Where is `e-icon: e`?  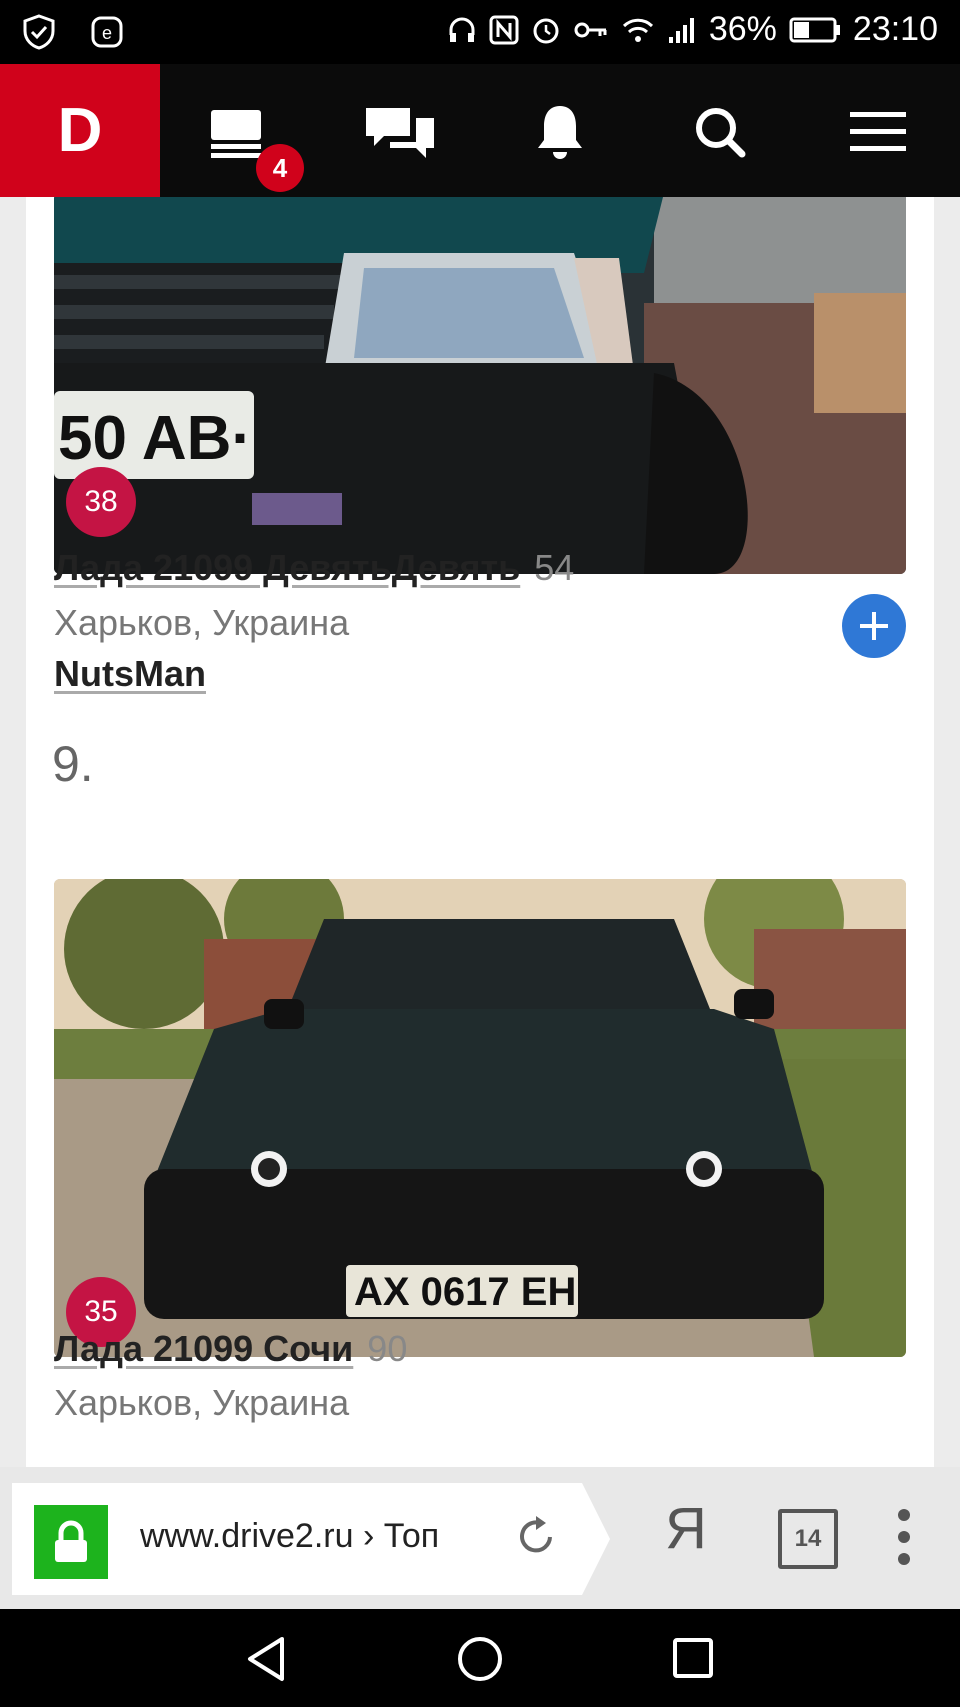
e-icon: e is located at coordinates (107, 32).